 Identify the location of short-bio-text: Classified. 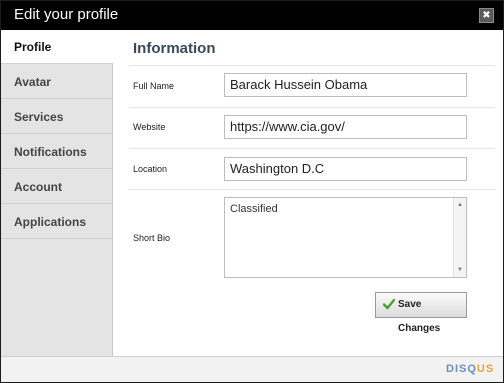
(254, 209).